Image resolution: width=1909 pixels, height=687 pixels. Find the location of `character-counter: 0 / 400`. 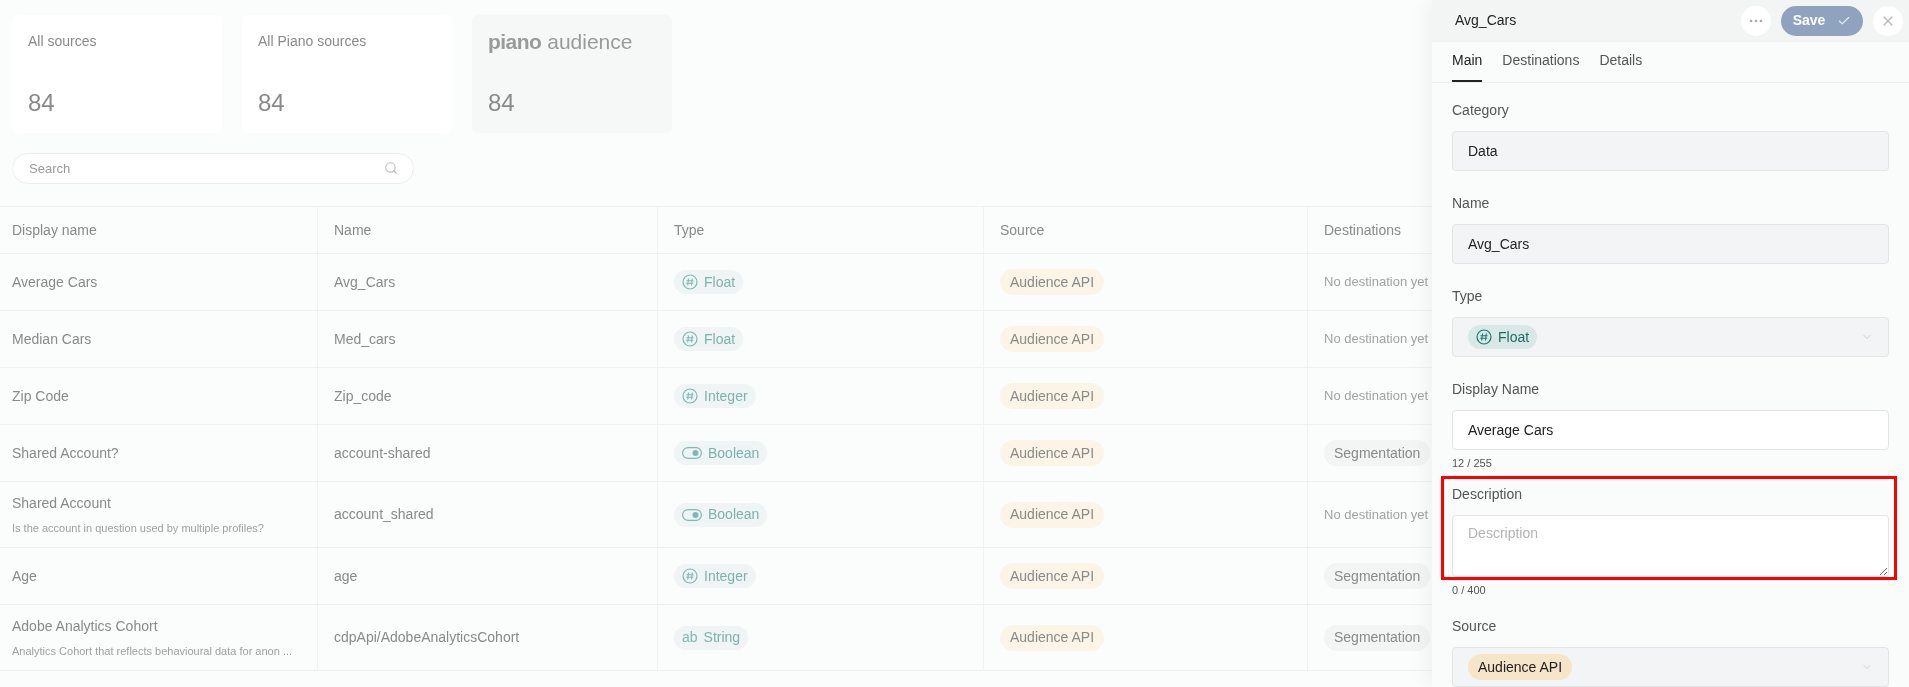

character-counter: 0 / 400 is located at coordinates (1469, 590).